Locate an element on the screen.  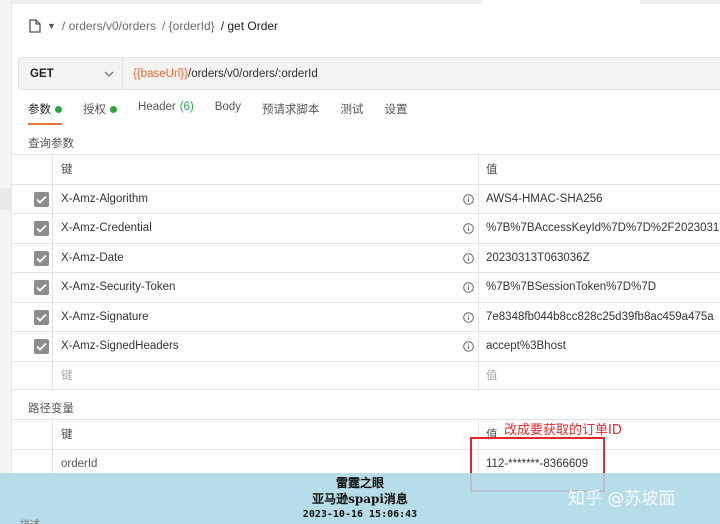
tab-tests-label: 测试 is located at coordinates (352, 110).